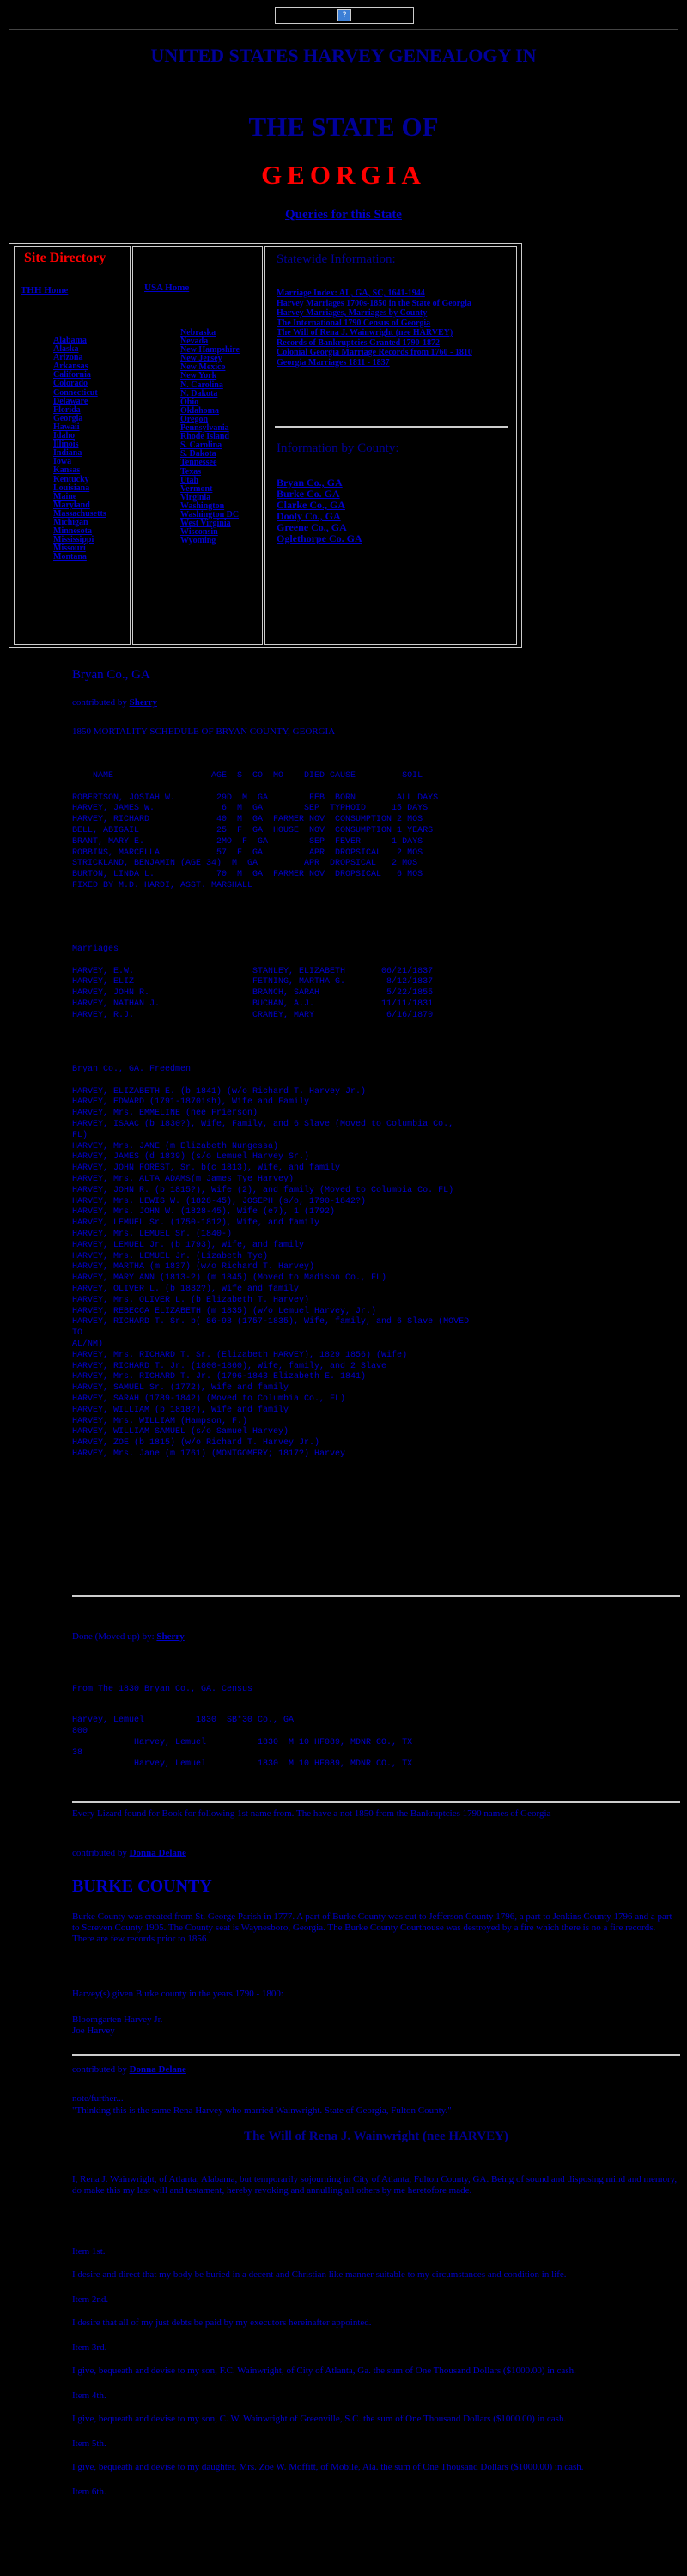  What do you see at coordinates (393, 324) in the screenshot?
I see `statewide-link: The International 1790 Census of Georgia` at bounding box center [393, 324].